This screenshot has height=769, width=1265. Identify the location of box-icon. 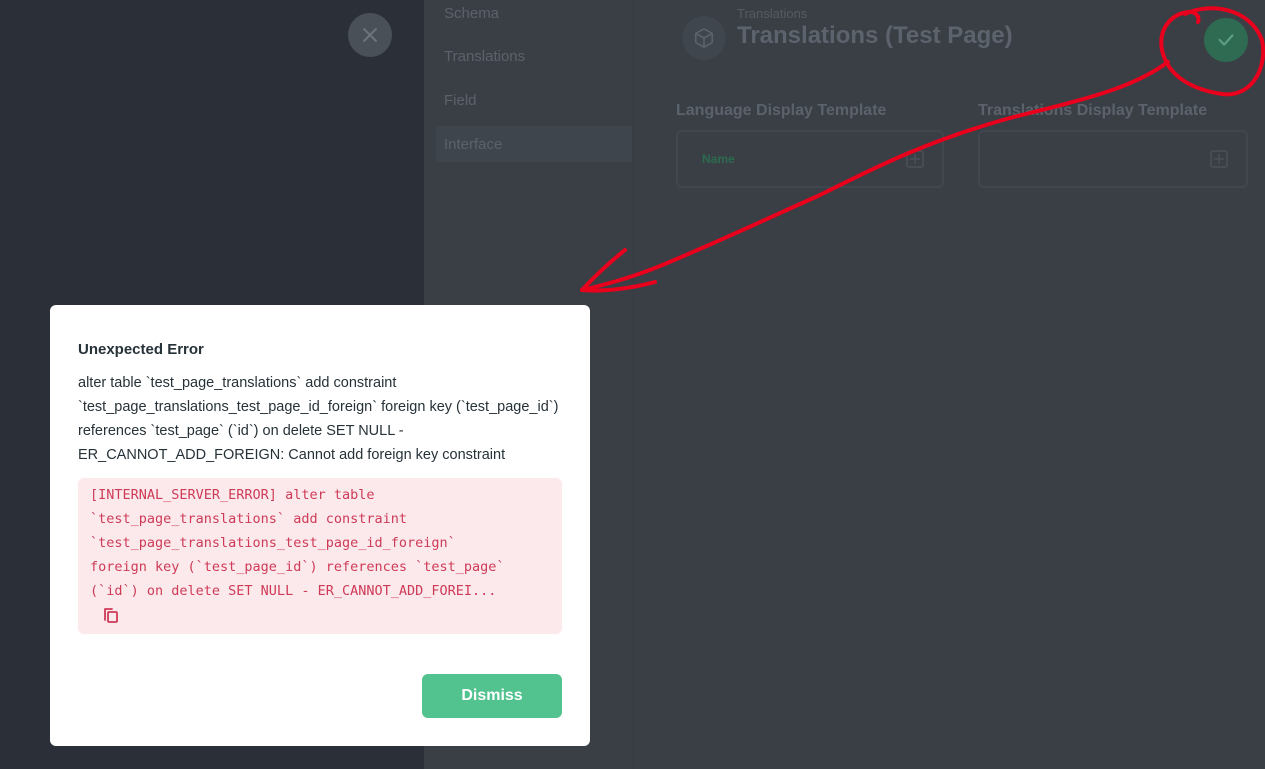
(704, 38).